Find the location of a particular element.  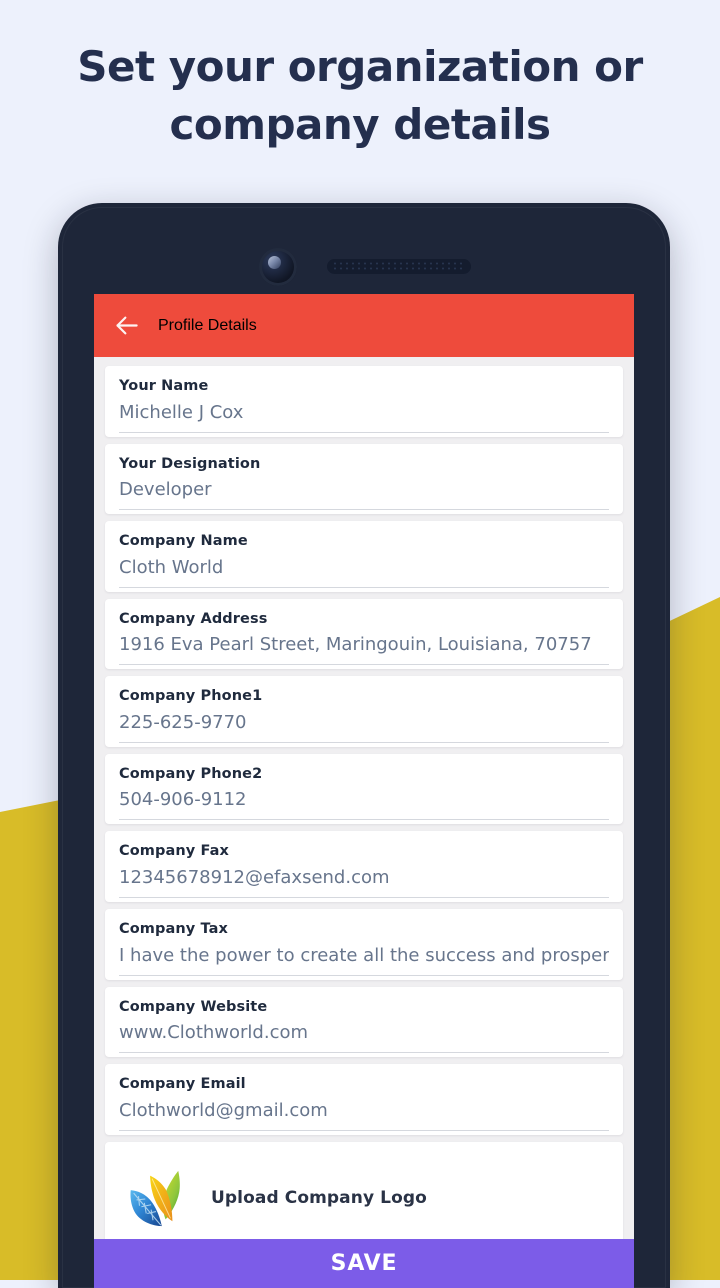

field-value: www.Clothworld.com is located at coordinates (364, 1035).